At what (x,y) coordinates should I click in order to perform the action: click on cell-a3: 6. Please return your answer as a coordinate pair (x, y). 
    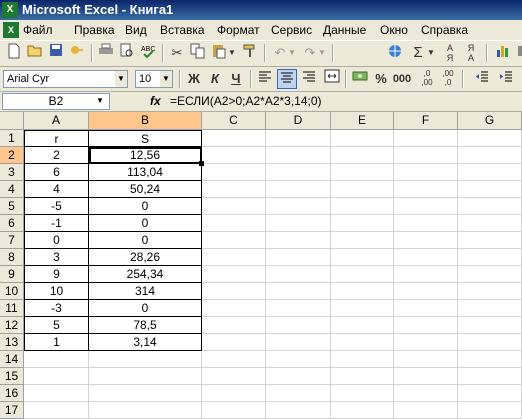
    Looking at the image, I should click on (56, 172).